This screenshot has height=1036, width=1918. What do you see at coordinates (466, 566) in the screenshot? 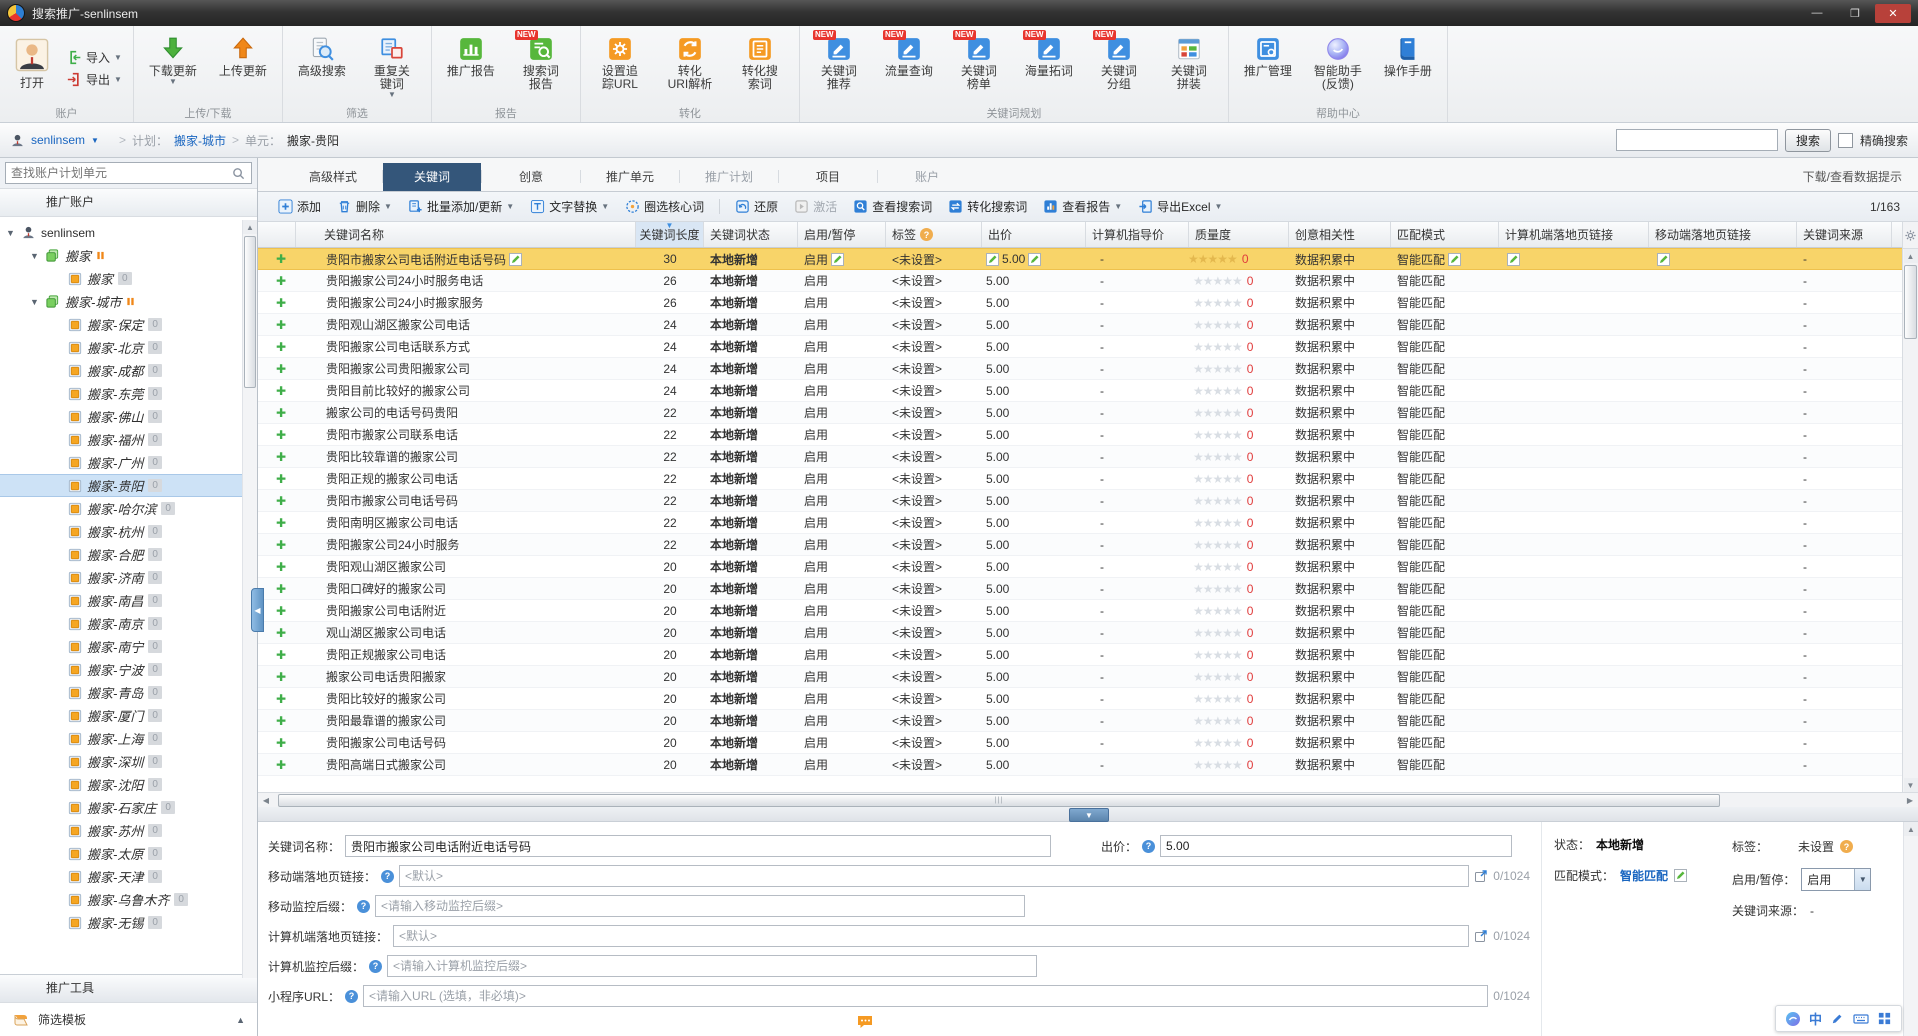
I see `cell-name: 贵阳观山湖区搬家公司` at bounding box center [466, 566].